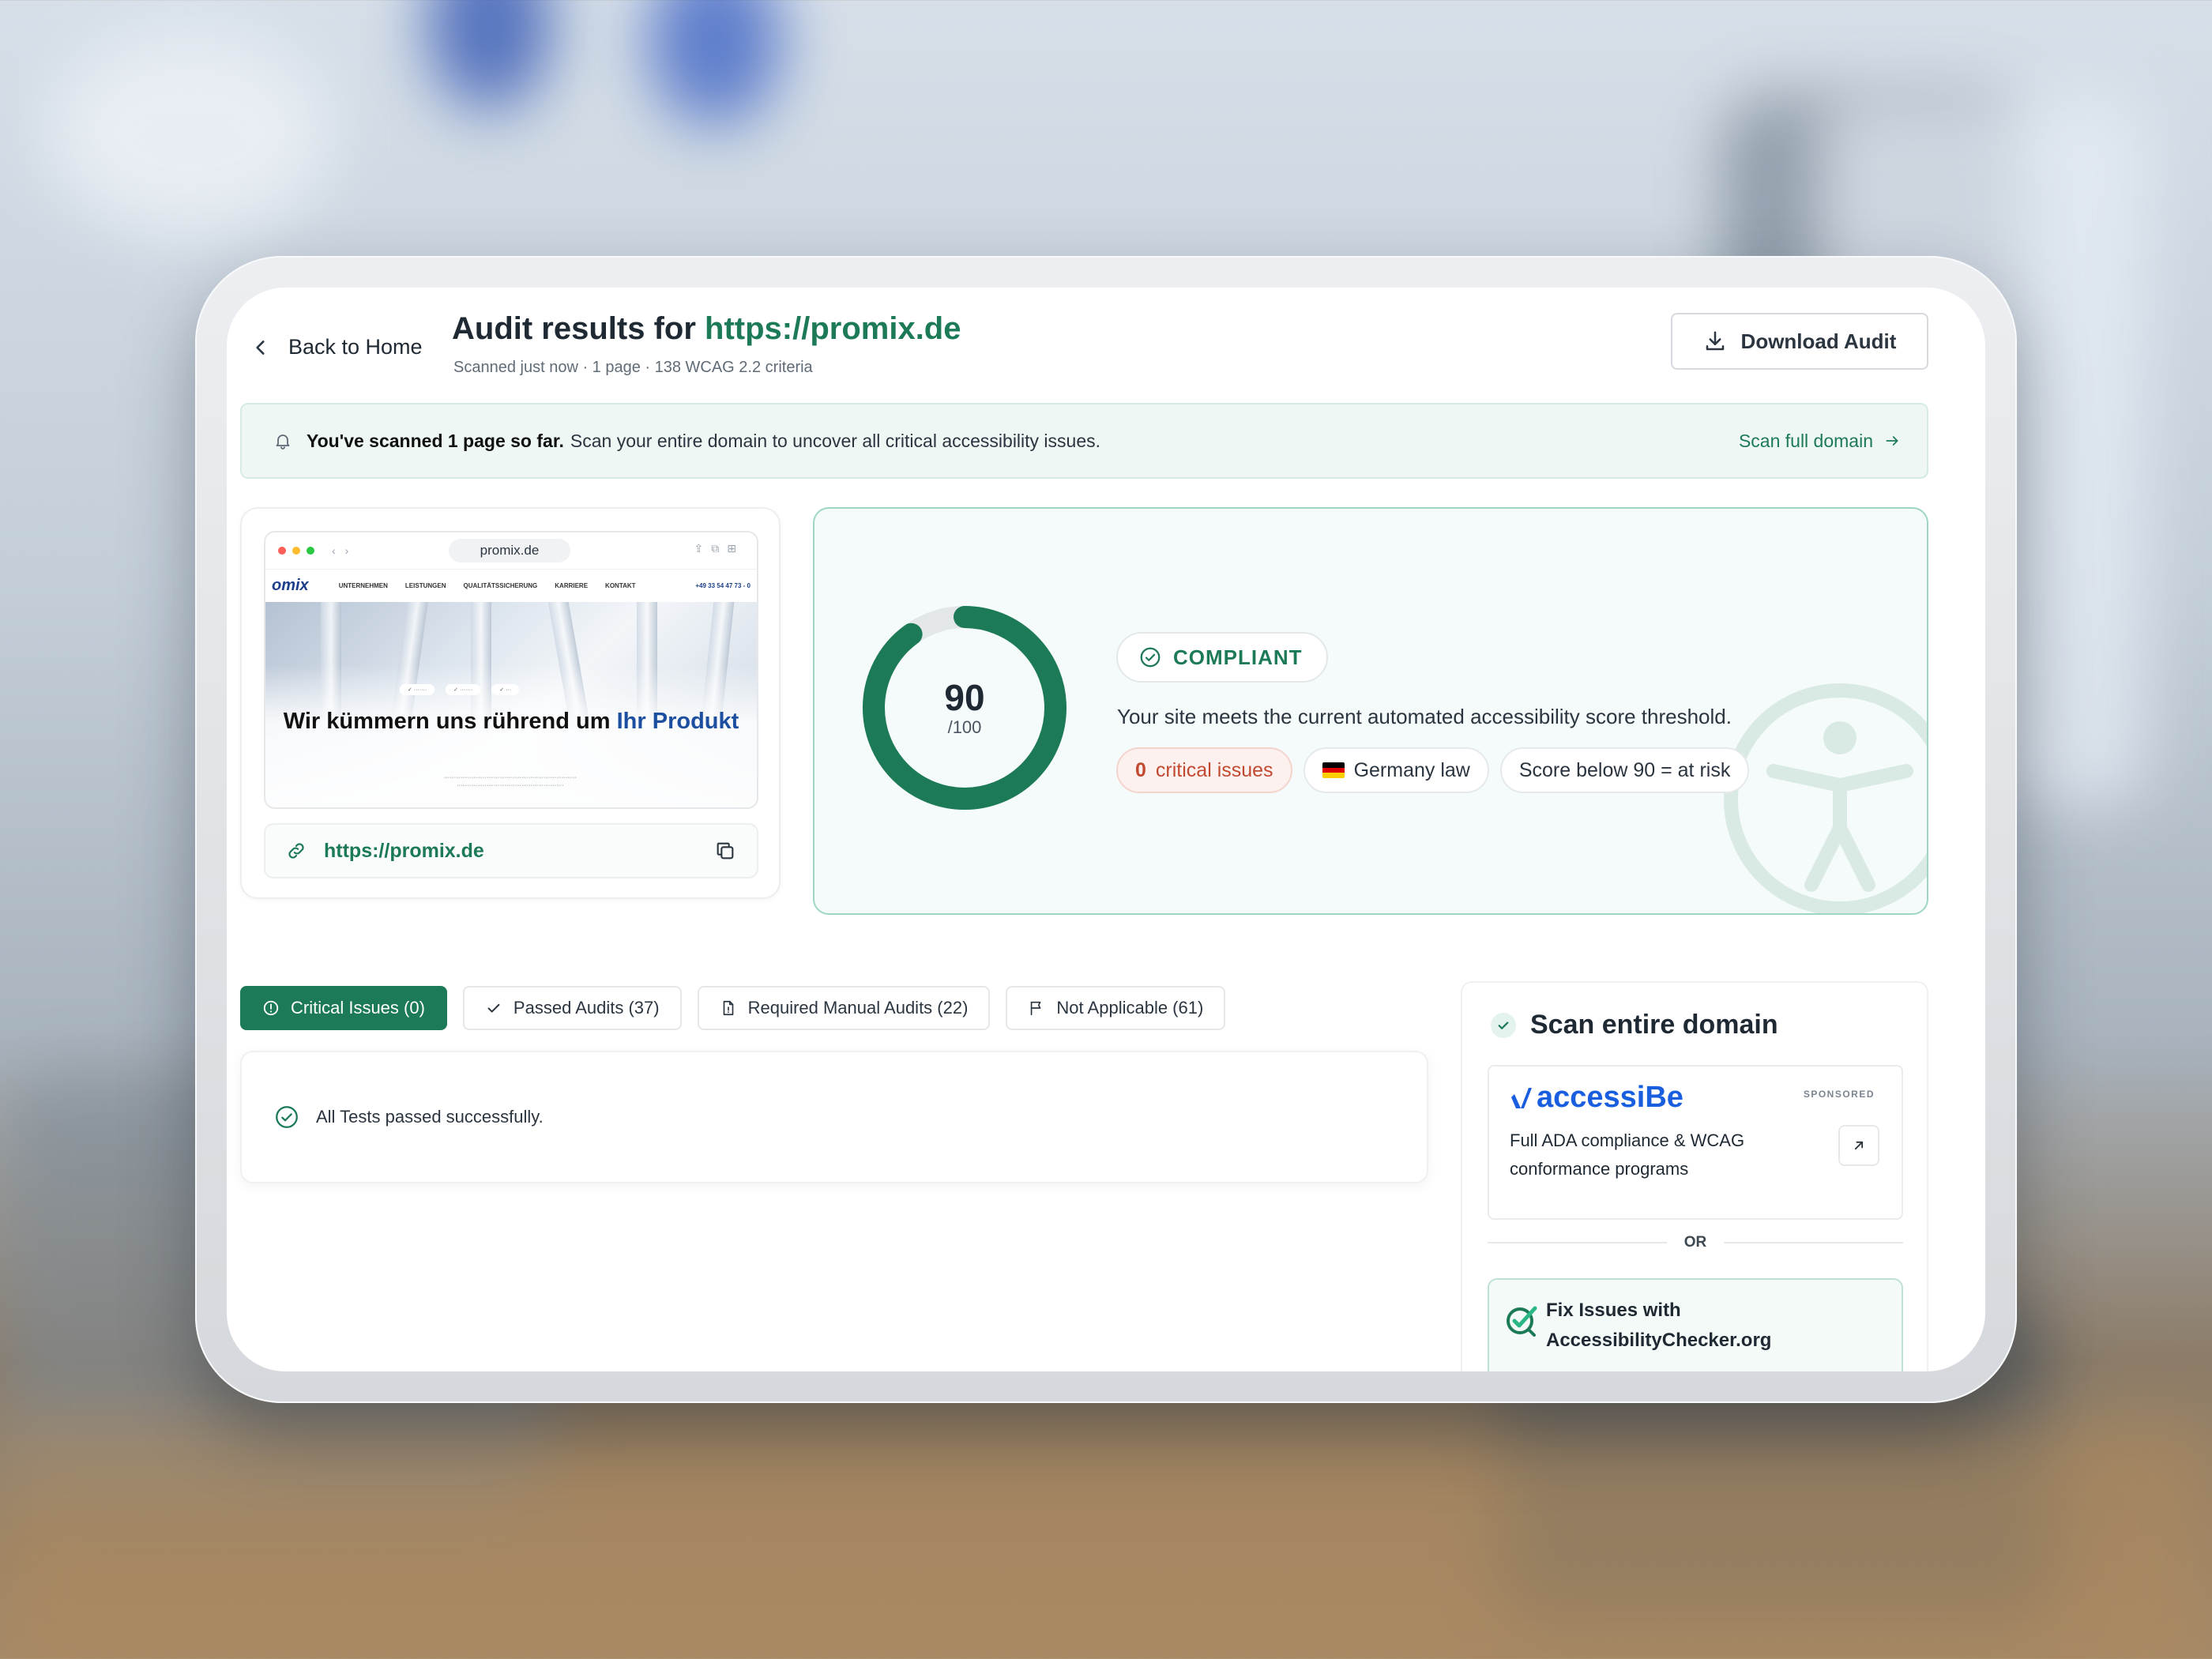 The image size is (2212, 1659). I want to click on arrow-right-icon, so click(1892, 441).